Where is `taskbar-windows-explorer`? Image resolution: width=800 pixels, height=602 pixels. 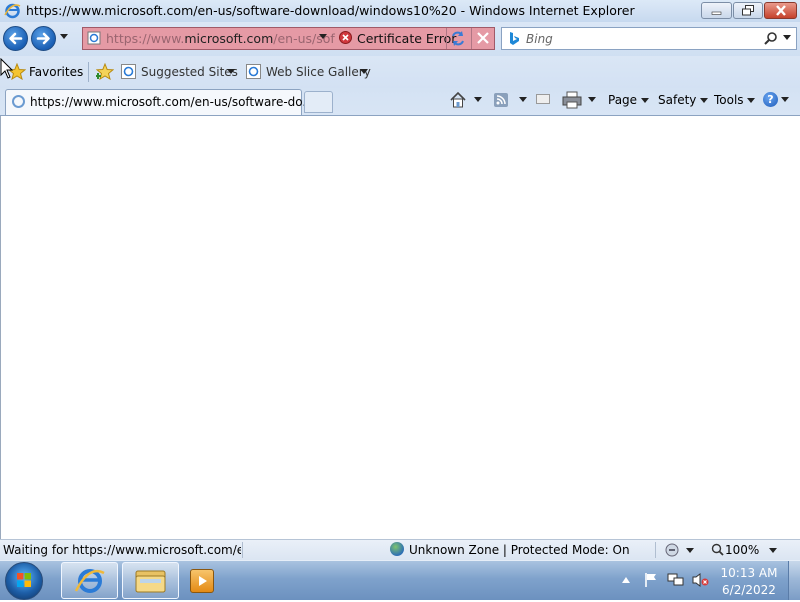
taskbar-windows-explorer is located at coordinates (150, 580).